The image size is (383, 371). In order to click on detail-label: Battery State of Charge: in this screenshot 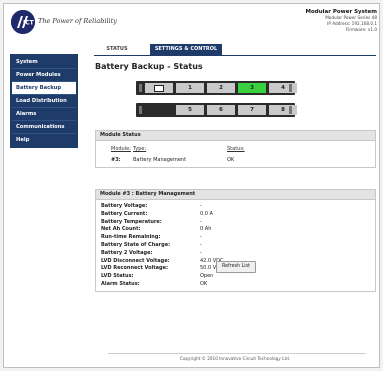, I will do `click(136, 244)`.